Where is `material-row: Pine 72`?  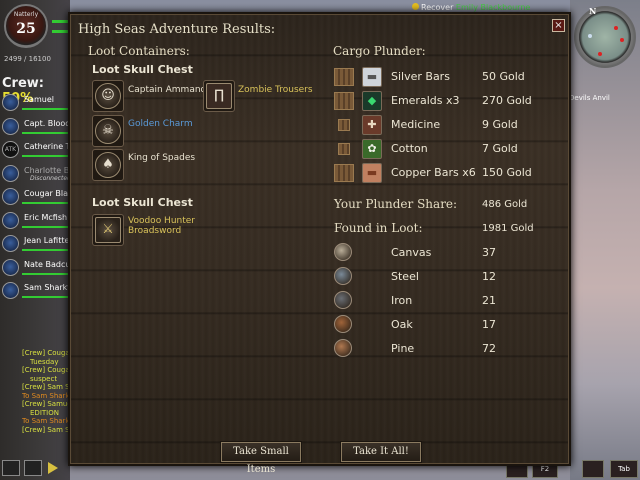 material-row: Pine 72 is located at coordinates (447, 349).